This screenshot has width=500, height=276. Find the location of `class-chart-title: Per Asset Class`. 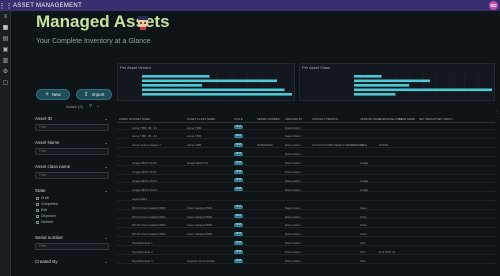

class-chart-title: Per Asset Class is located at coordinates (316, 67).